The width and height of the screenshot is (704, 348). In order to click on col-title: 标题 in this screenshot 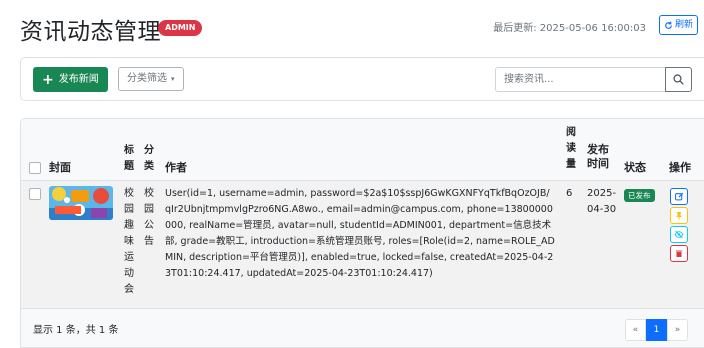, I will do `click(129, 158)`.